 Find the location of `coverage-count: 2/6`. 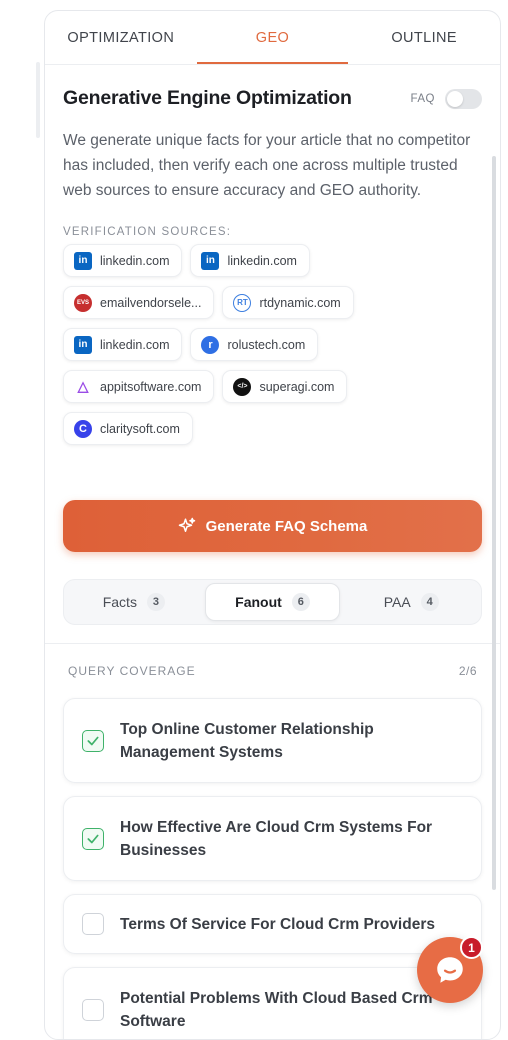

coverage-count: 2/6 is located at coordinates (467, 671).